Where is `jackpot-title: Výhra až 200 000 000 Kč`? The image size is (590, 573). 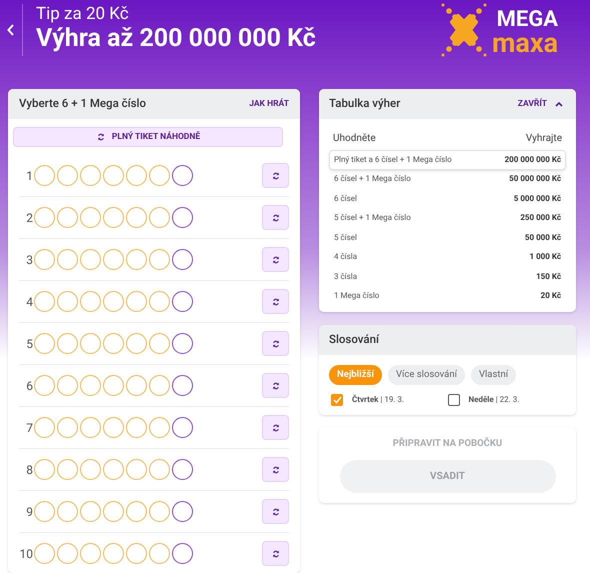
jackpot-title: Výhra až 200 000 000 Kč is located at coordinates (176, 39).